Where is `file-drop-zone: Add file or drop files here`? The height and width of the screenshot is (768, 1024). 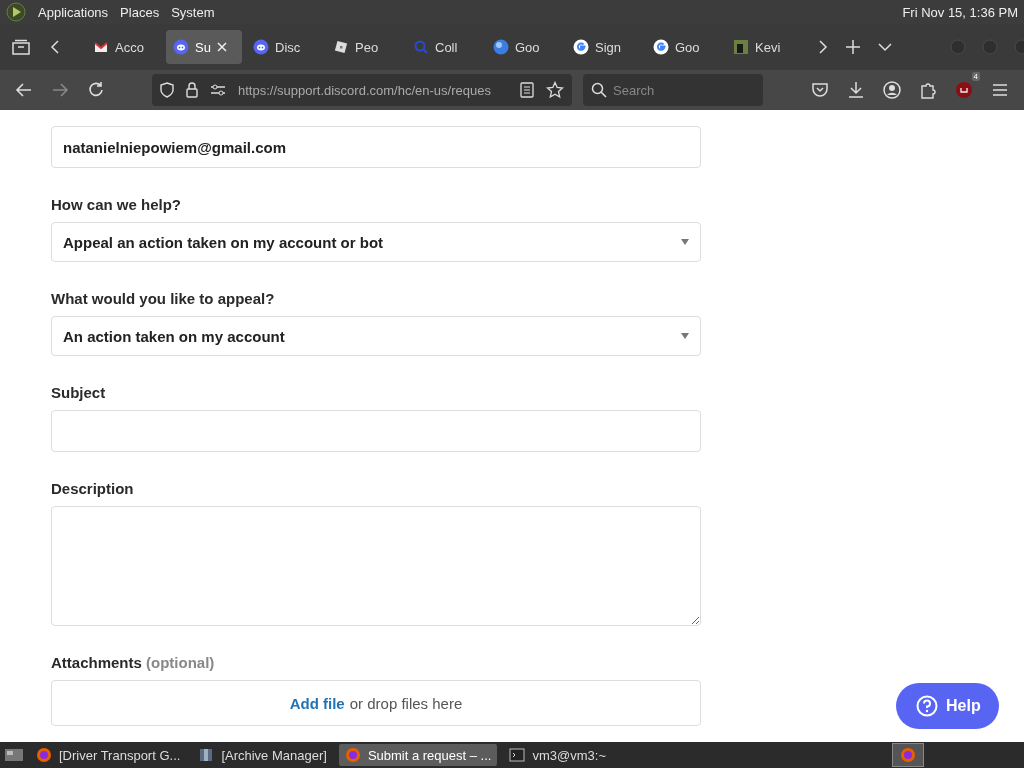 file-drop-zone: Add file or drop files here is located at coordinates (376, 703).